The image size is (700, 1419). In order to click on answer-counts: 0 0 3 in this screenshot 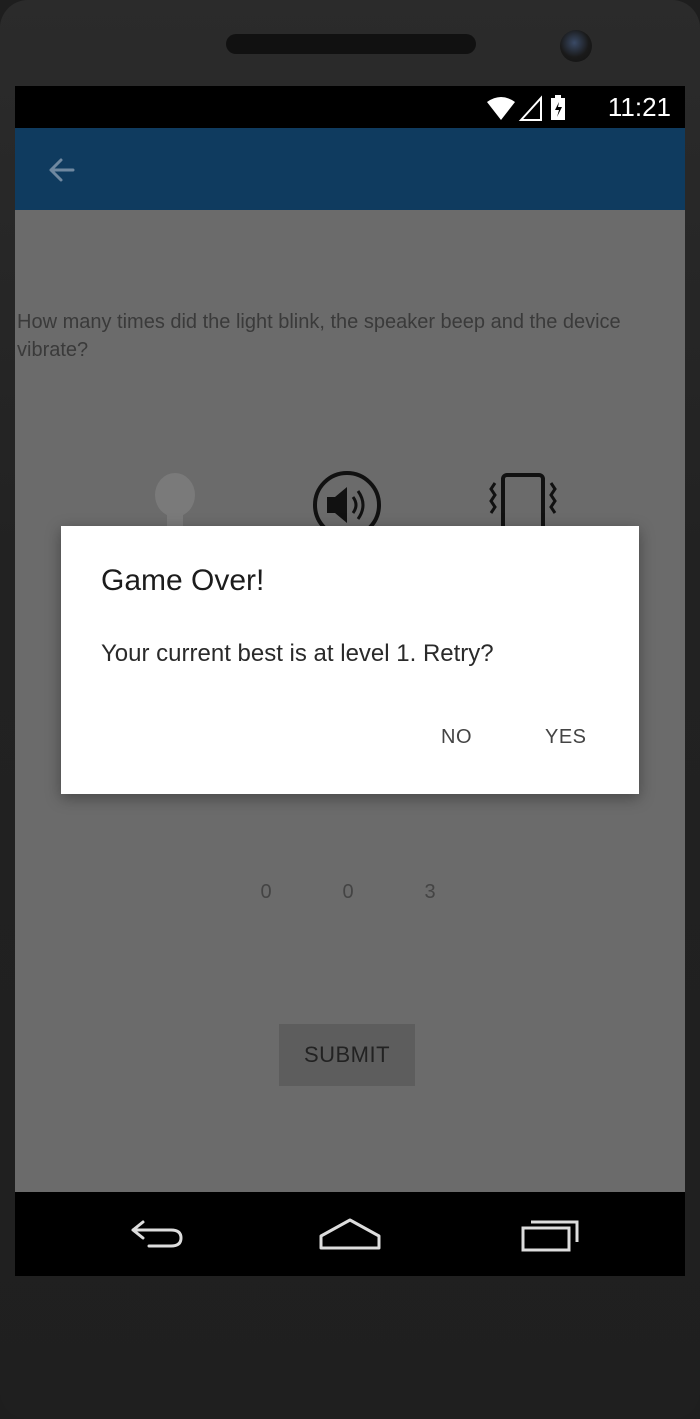, I will do `click(350, 896)`.